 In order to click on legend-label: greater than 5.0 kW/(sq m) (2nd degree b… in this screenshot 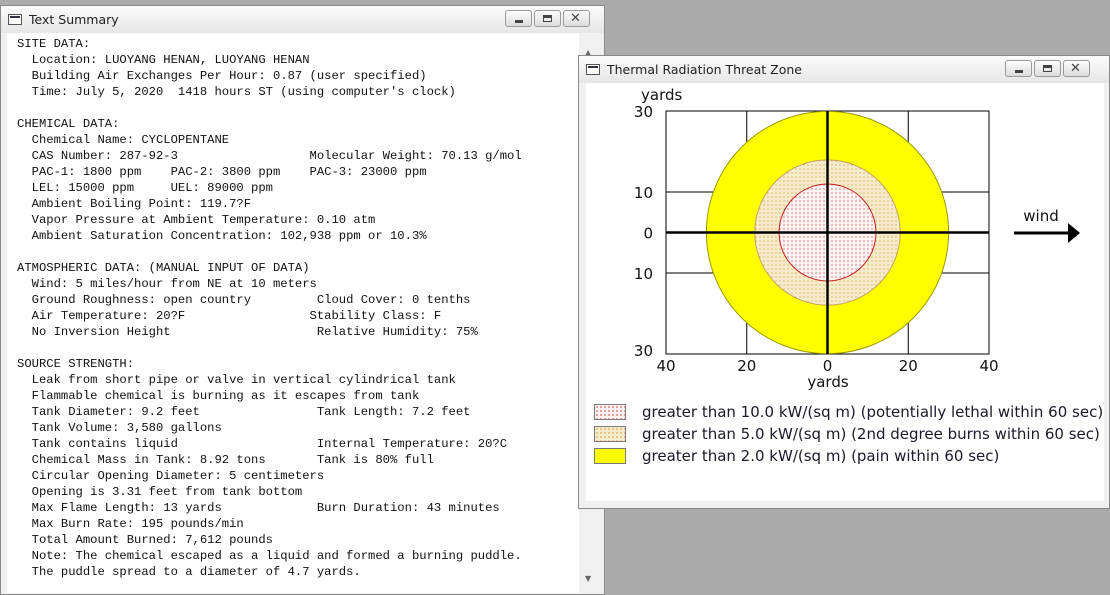, I will do `click(871, 434)`.